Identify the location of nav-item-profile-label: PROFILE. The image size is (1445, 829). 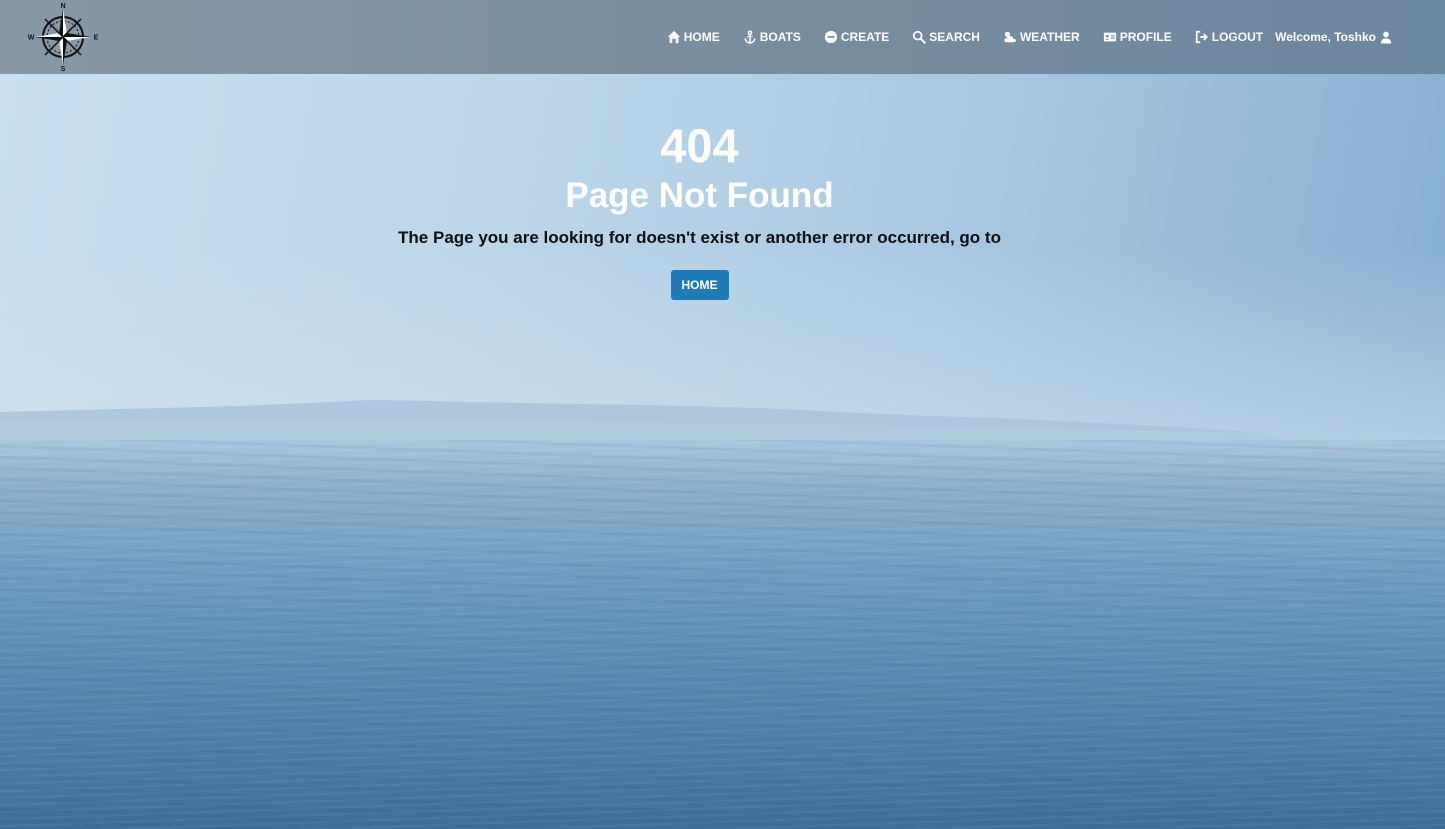
(1145, 37).